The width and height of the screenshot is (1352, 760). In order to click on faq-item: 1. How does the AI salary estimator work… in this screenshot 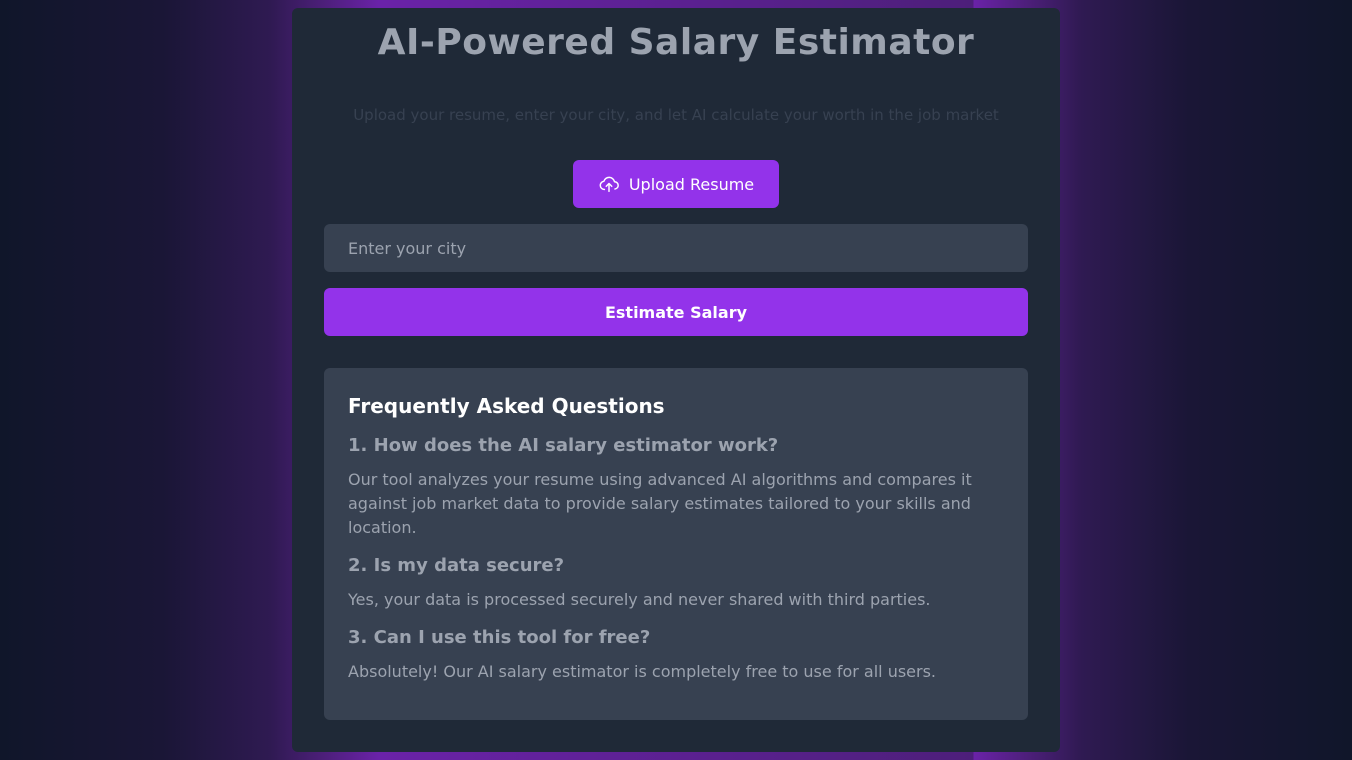, I will do `click(676, 486)`.